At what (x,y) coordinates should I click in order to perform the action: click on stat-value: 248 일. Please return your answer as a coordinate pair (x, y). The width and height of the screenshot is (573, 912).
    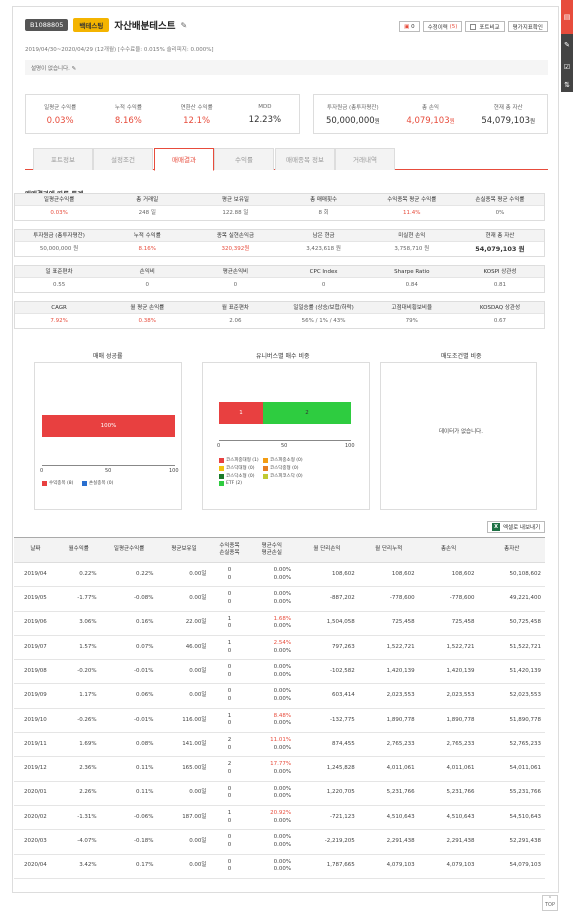
    Looking at the image, I should click on (147, 213).